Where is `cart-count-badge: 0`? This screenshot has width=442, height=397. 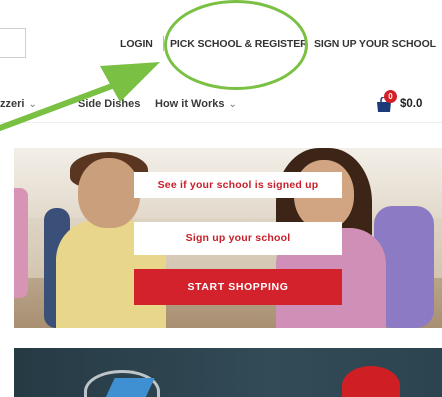
cart-count-badge: 0 is located at coordinates (390, 96).